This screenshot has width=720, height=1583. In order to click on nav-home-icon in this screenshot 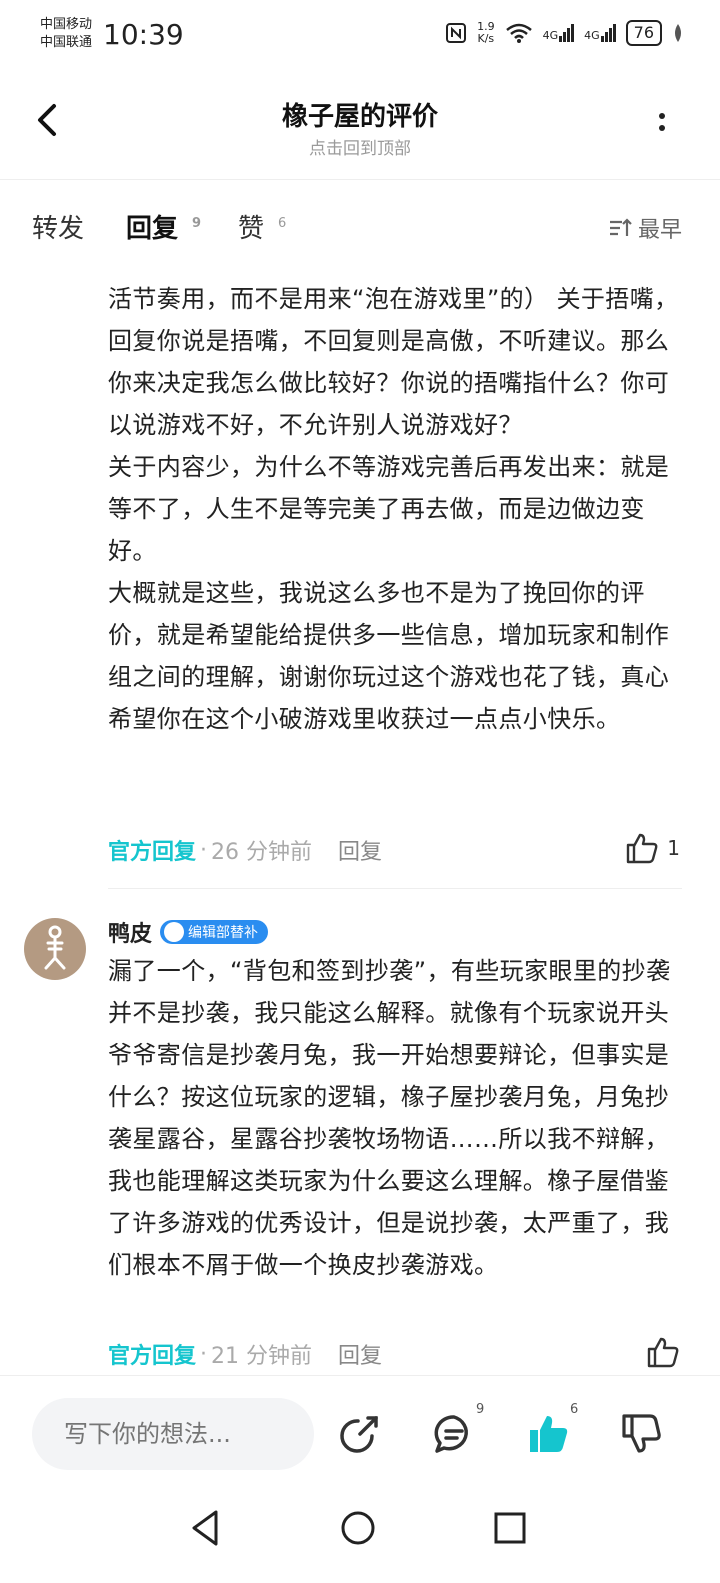, I will do `click(358, 1528)`.